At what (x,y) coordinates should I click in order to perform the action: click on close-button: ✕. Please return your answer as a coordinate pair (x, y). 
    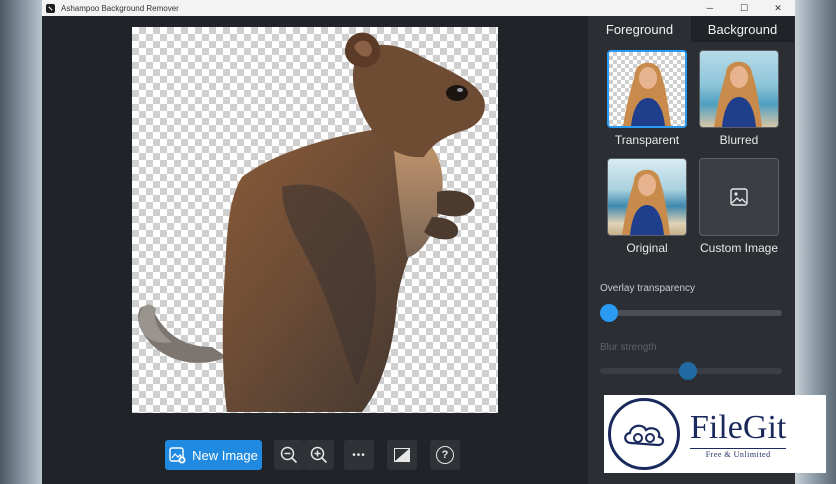
    Looking at the image, I should click on (778, 8).